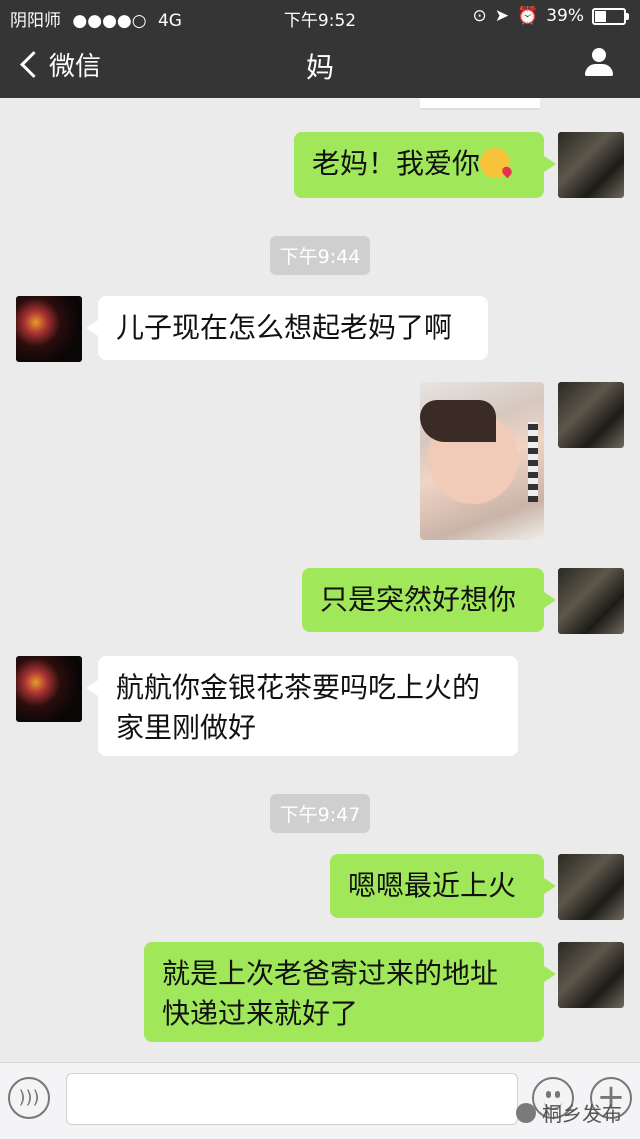  I want to click on message-bubble-sent: 就是上次老爸寄过来的地址 快递过来就好了, so click(350, 992).